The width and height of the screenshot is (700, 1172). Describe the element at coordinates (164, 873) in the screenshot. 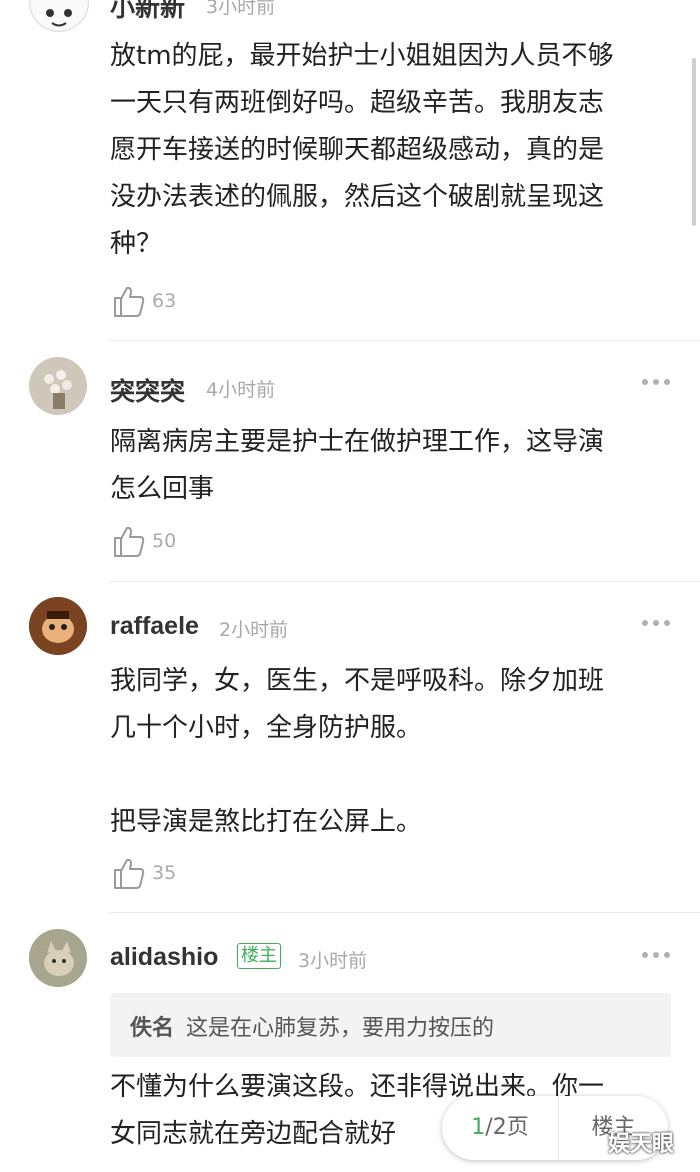

I see `like-count: 35` at that location.